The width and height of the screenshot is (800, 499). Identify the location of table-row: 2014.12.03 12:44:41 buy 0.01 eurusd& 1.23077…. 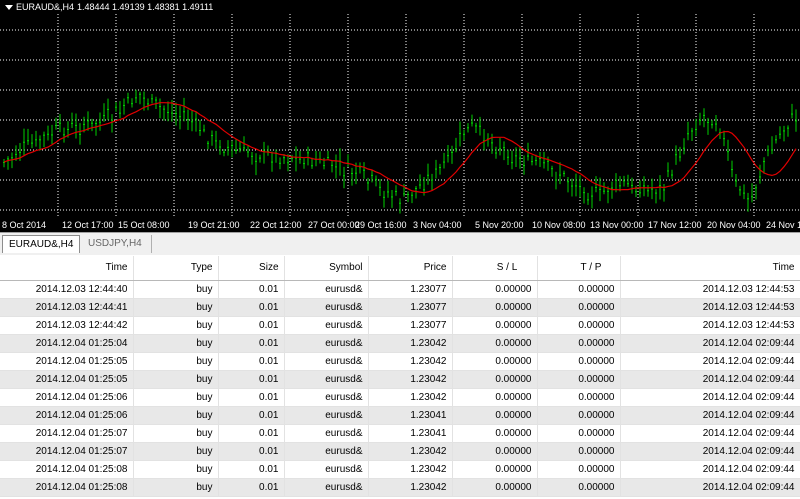
(400, 307).